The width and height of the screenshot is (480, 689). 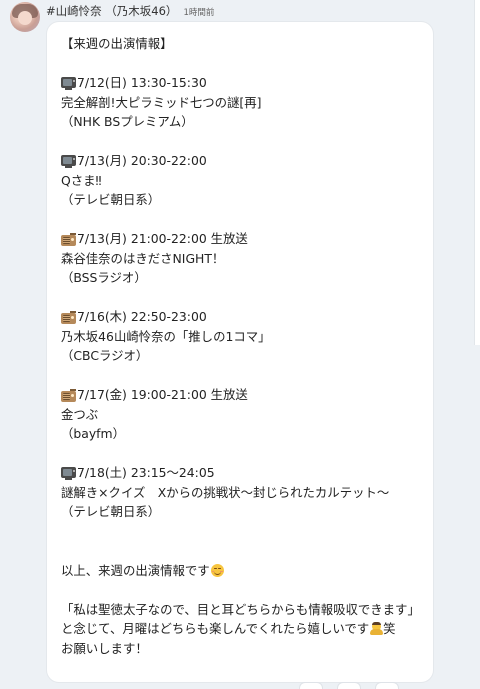 I want to click on schedule-3-time: 7/13(月) 21:00-22:00 生放送, so click(x=242, y=239).